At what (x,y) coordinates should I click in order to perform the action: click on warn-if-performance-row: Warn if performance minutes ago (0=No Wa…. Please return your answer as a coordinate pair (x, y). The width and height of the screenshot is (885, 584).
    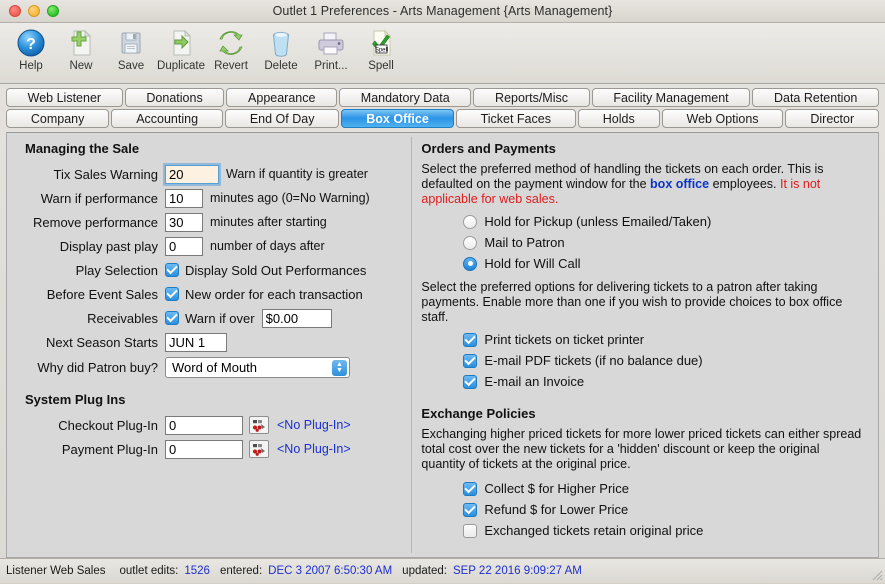
    Looking at the image, I should click on (214, 198).